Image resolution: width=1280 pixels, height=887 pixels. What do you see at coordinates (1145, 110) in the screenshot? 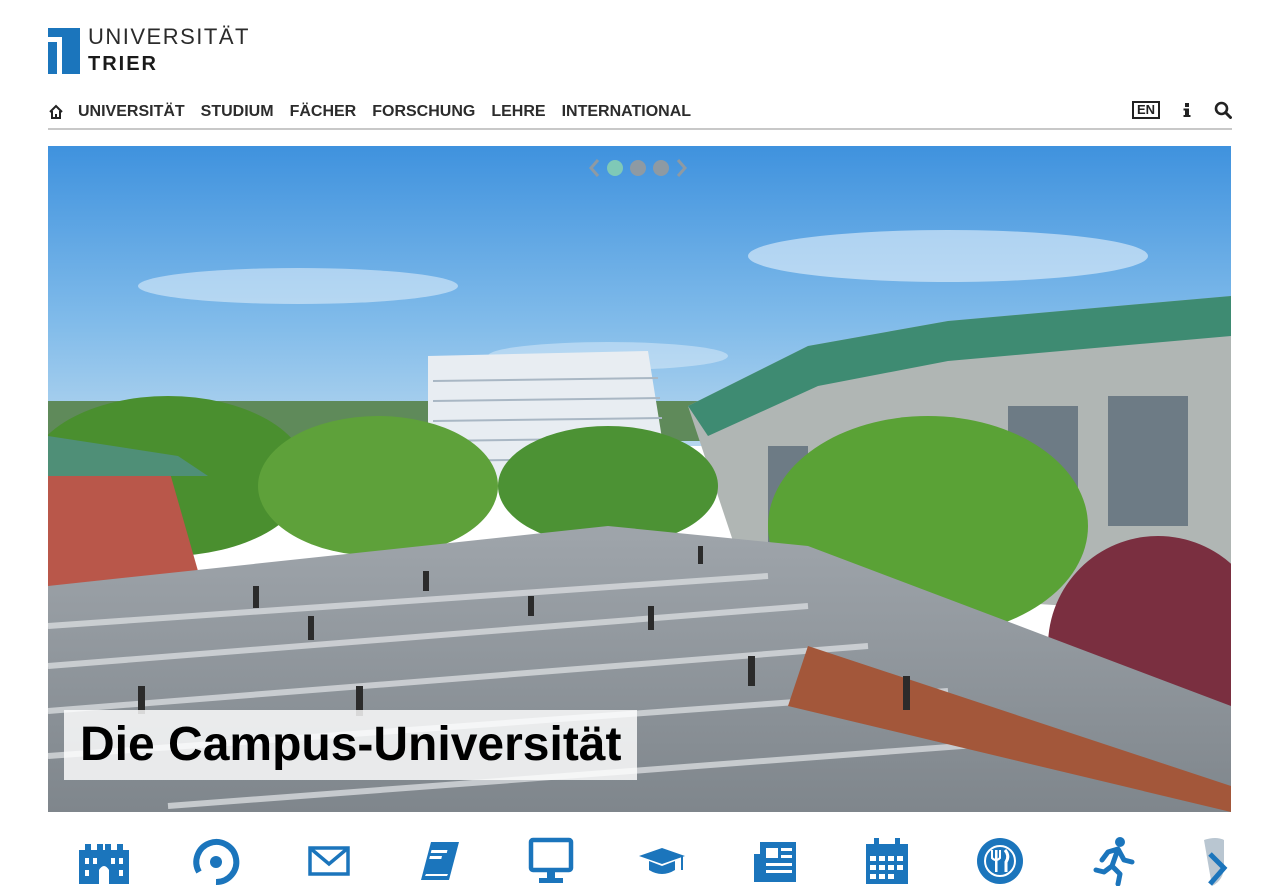
I see `language-switch-button: EN` at bounding box center [1145, 110].